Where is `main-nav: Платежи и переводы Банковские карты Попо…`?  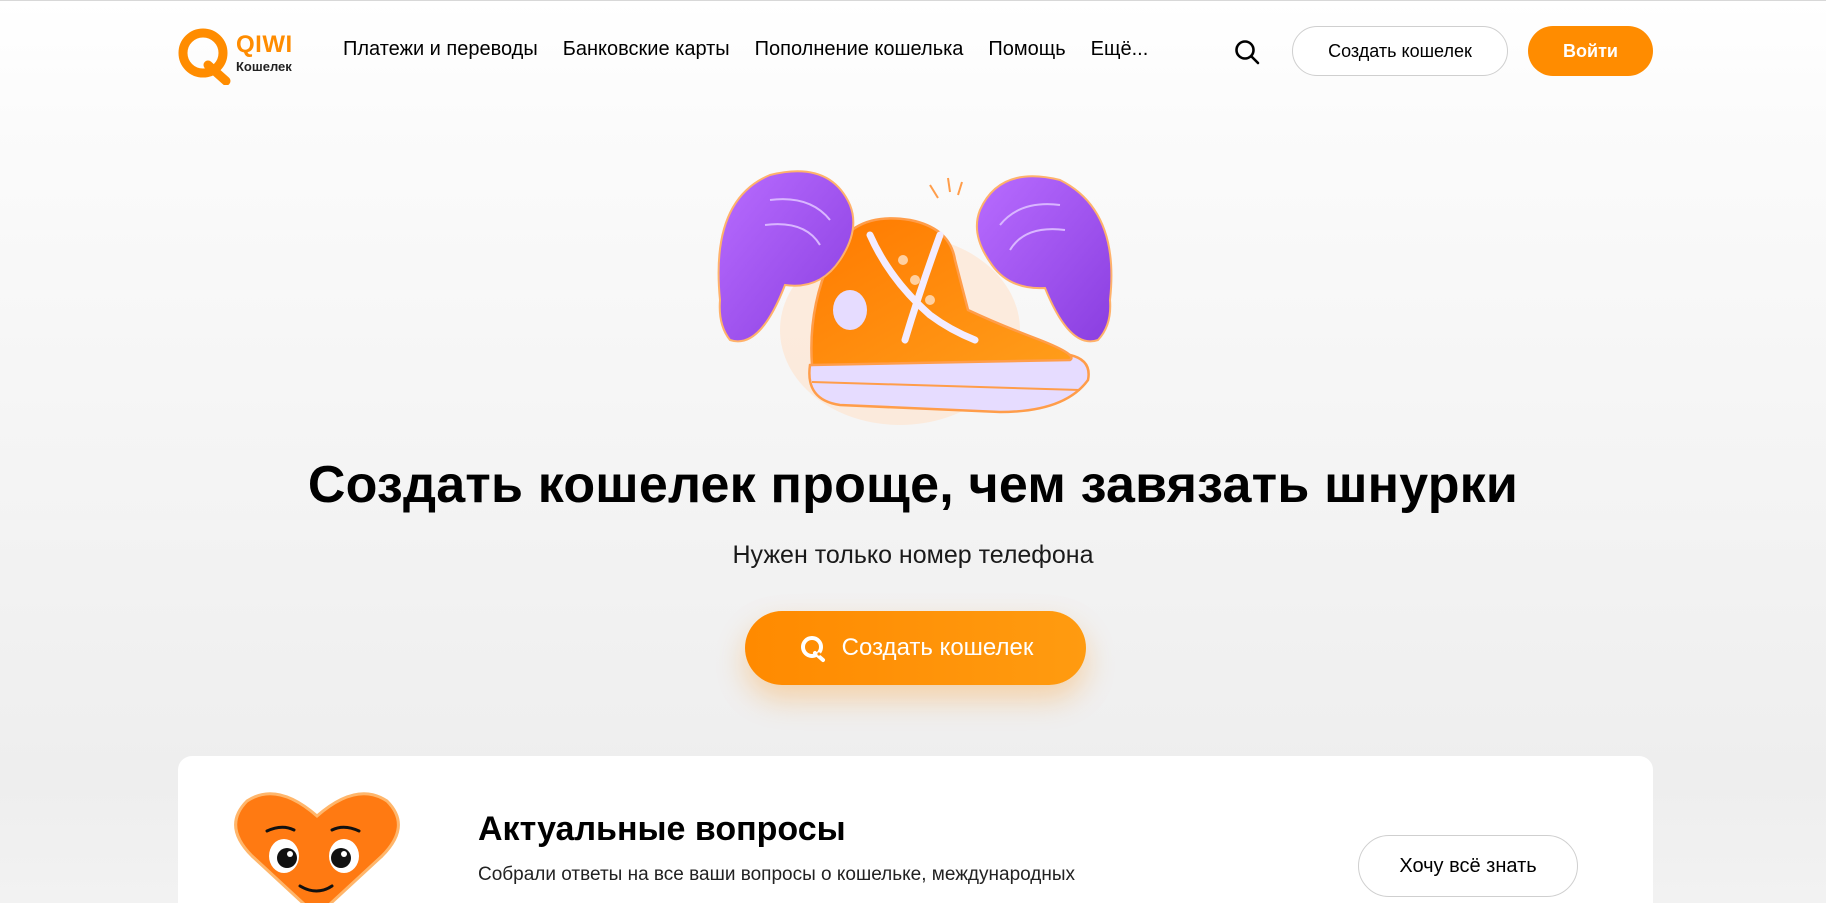 main-nav: Платежи и переводы Банковские карты Попо… is located at coordinates (758, 49).